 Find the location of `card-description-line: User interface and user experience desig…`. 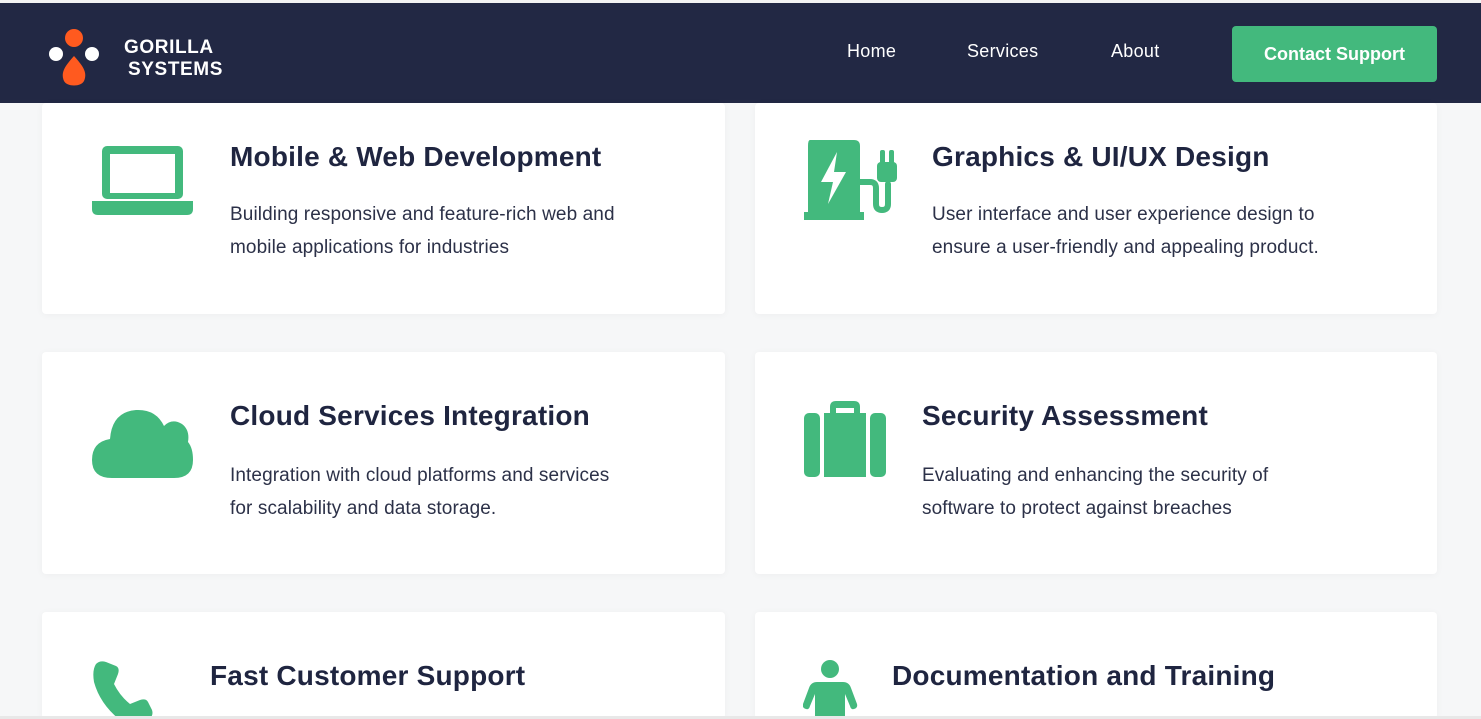

card-description-line: User interface and user experience desig… is located at coordinates (1123, 214).